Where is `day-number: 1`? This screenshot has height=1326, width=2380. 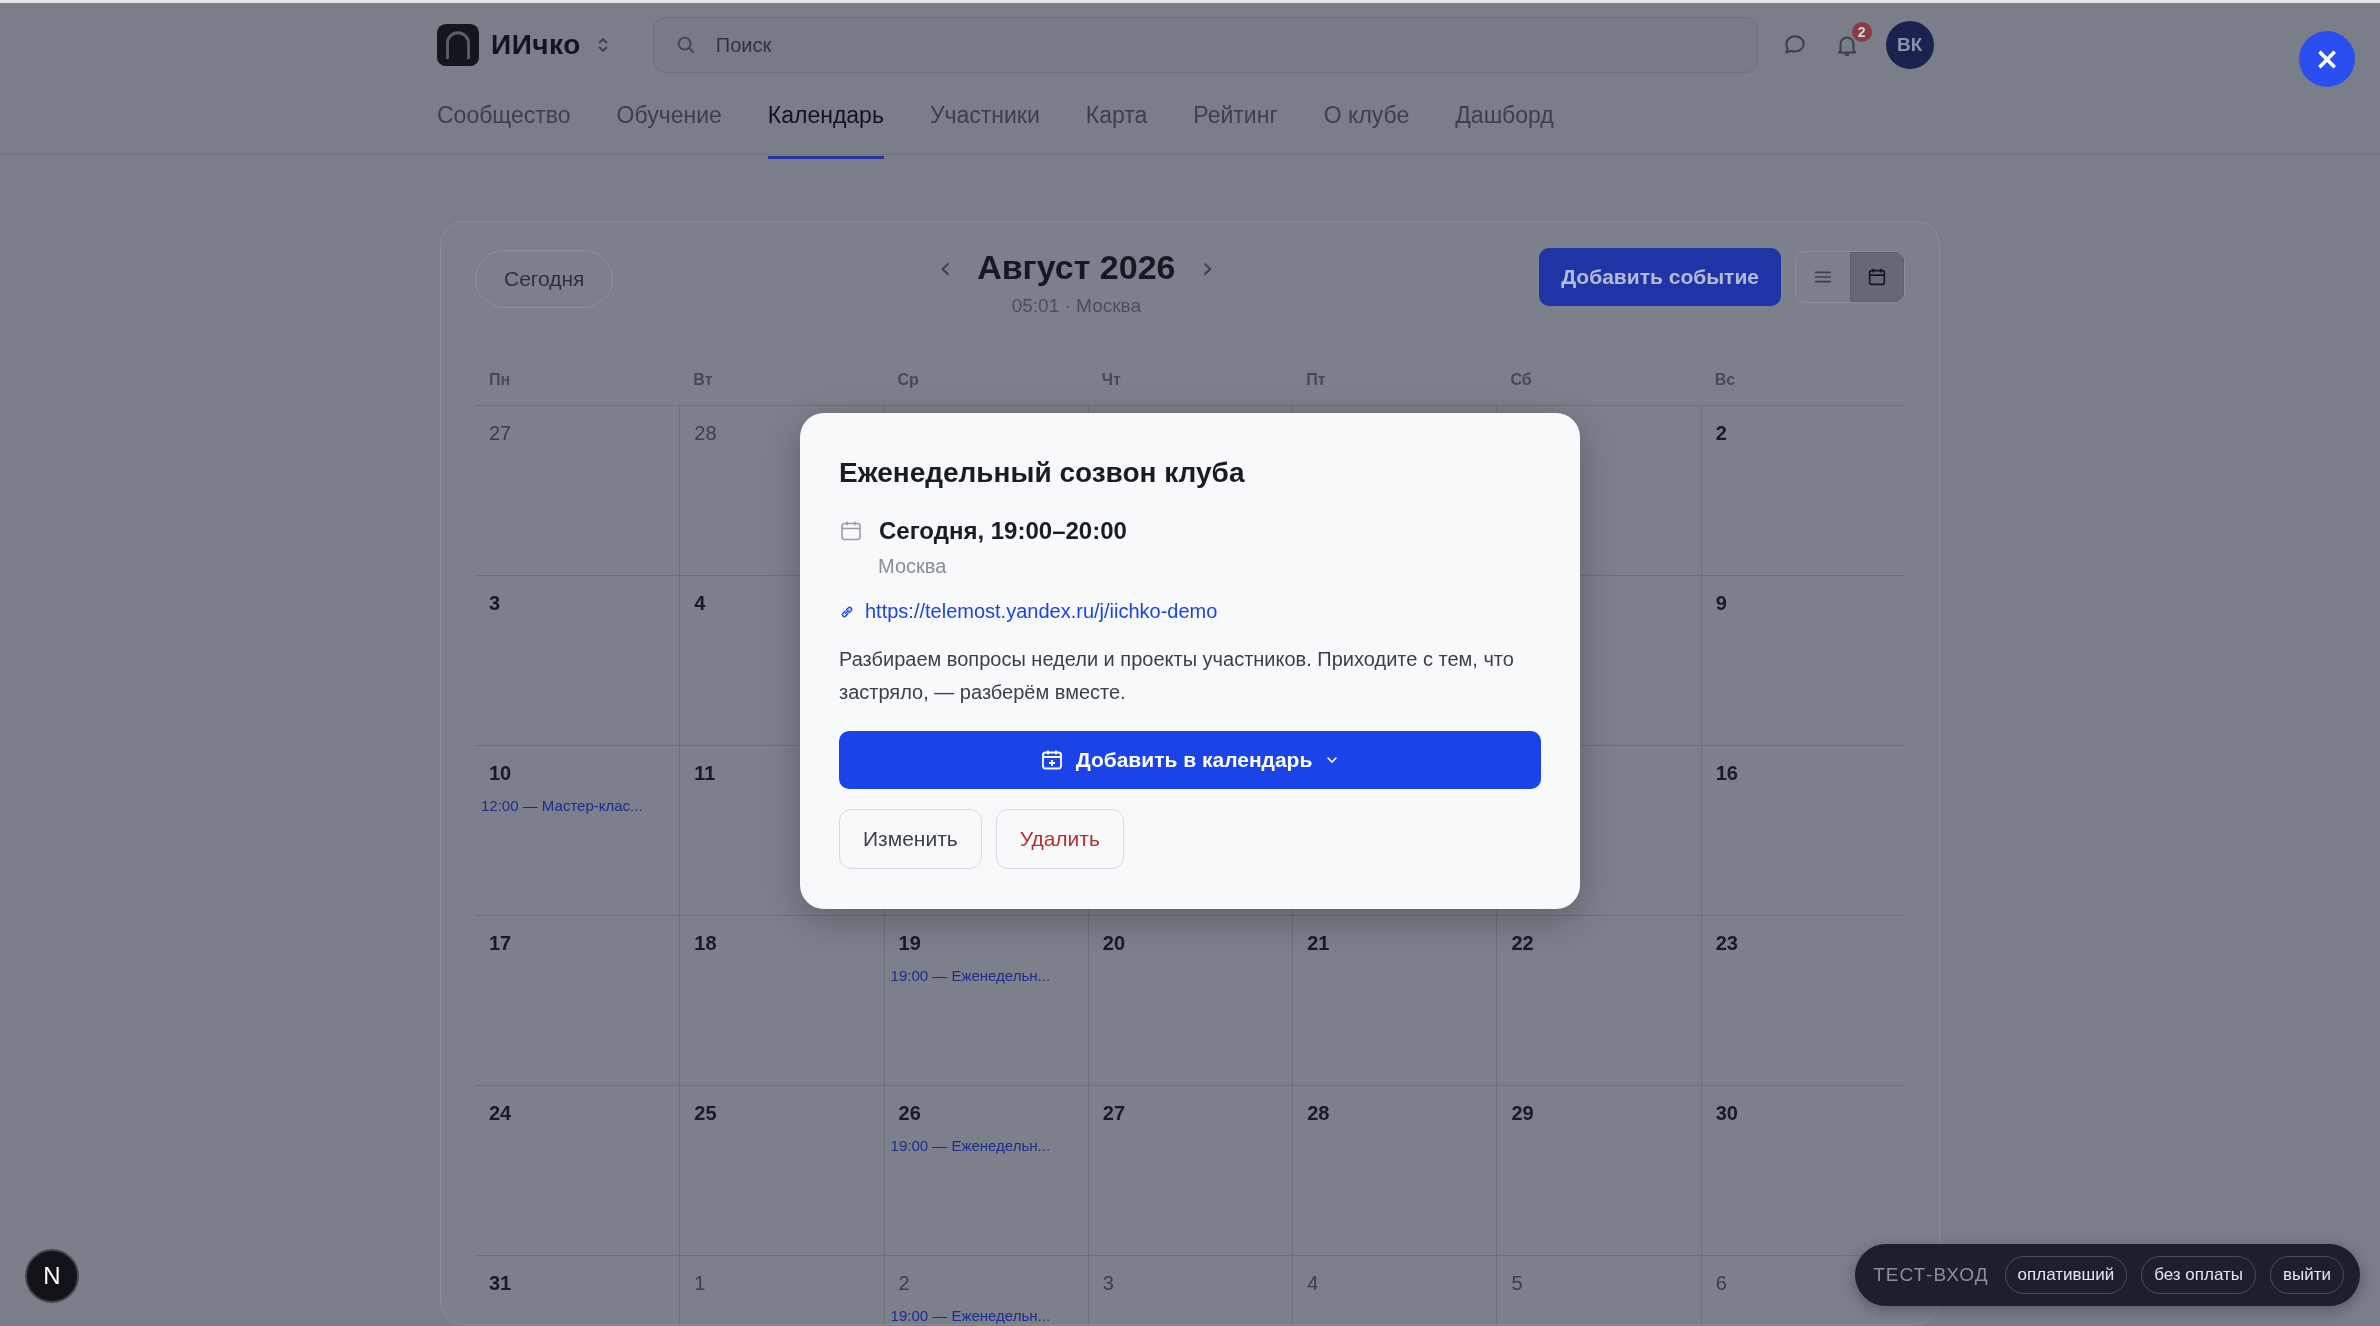
day-number: 1 is located at coordinates (700, 1283).